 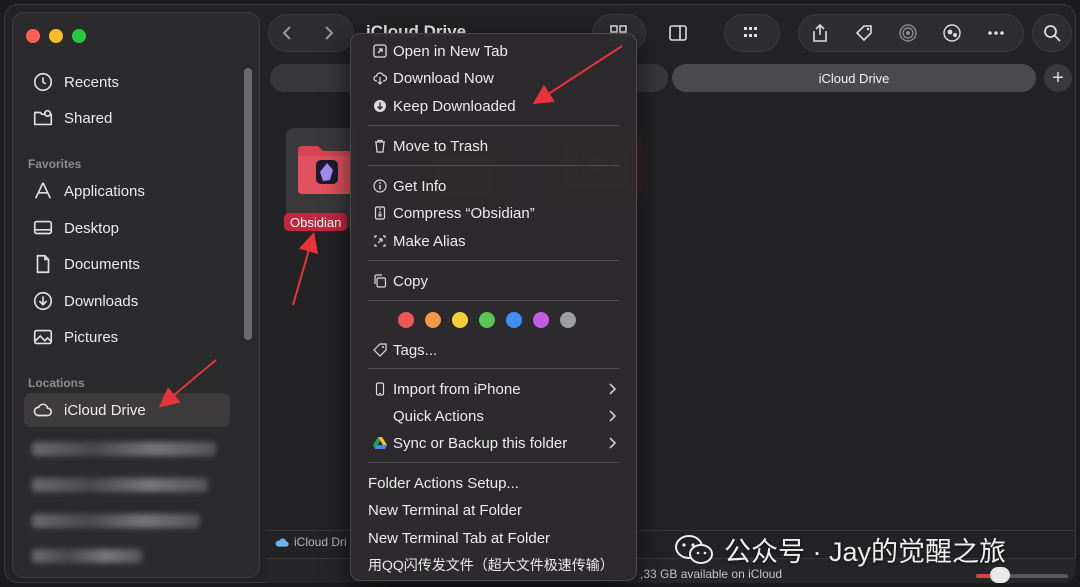 What do you see at coordinates (92, 228) in the screenshot?
I see `sidebar-item-label: Desktop` at bounding box center [92, 228].